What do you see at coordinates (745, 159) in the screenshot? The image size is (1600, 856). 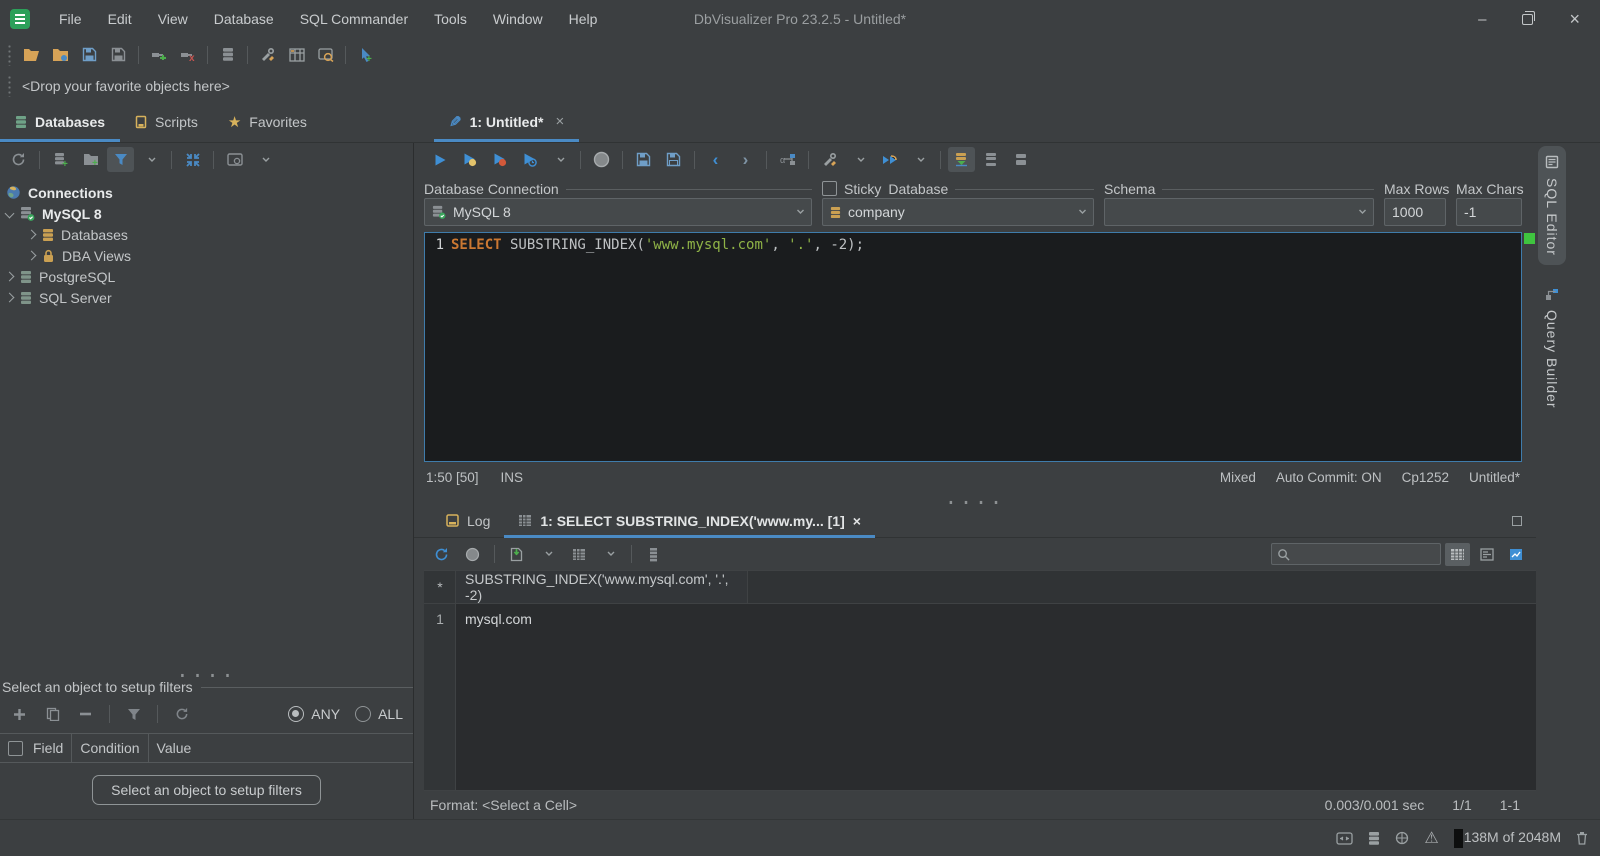 I see `history-forward-button: ›` at bounding box center [745, 159].